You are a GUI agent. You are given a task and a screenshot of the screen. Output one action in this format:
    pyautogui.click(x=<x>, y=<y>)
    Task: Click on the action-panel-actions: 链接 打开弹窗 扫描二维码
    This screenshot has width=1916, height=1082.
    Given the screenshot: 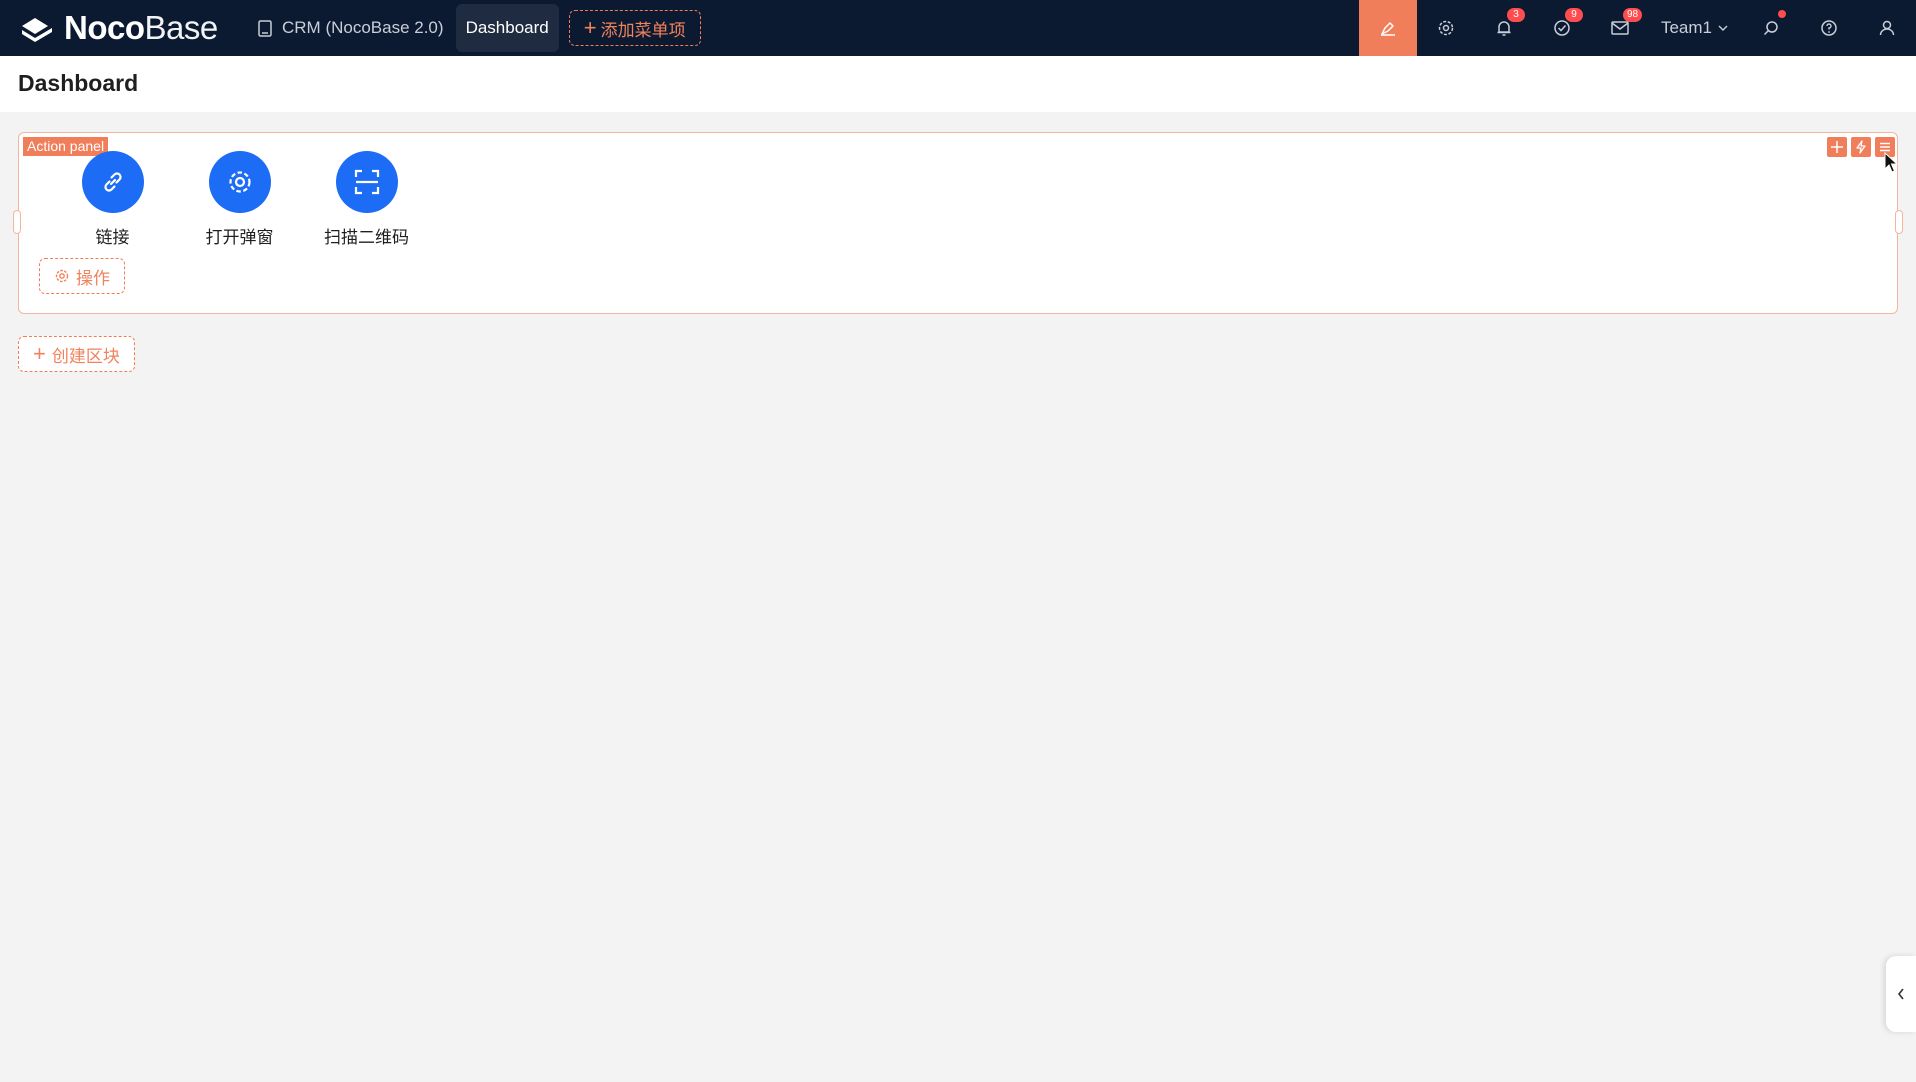 What is the action you would take?
    pyautogui.click(x=239, y=199)
    